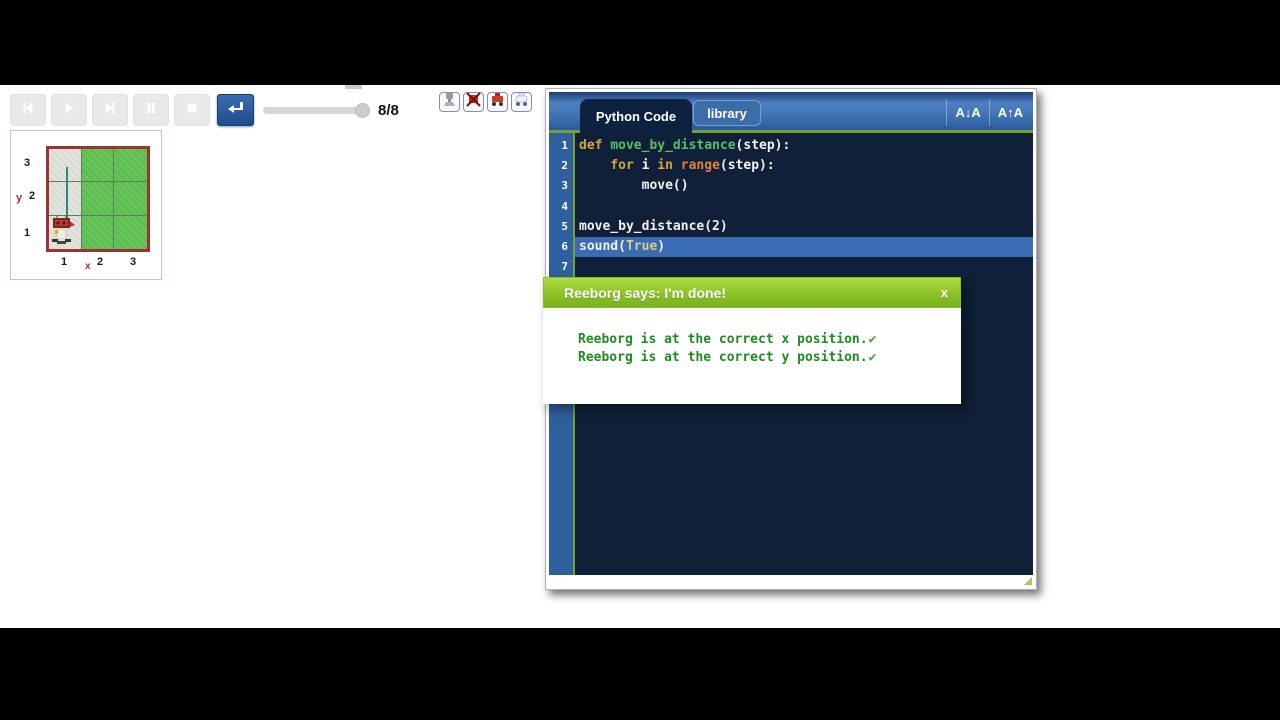 The width and height of the screenshot is (1280, 720). I want to click on code-token: move(), so click(634, 186).